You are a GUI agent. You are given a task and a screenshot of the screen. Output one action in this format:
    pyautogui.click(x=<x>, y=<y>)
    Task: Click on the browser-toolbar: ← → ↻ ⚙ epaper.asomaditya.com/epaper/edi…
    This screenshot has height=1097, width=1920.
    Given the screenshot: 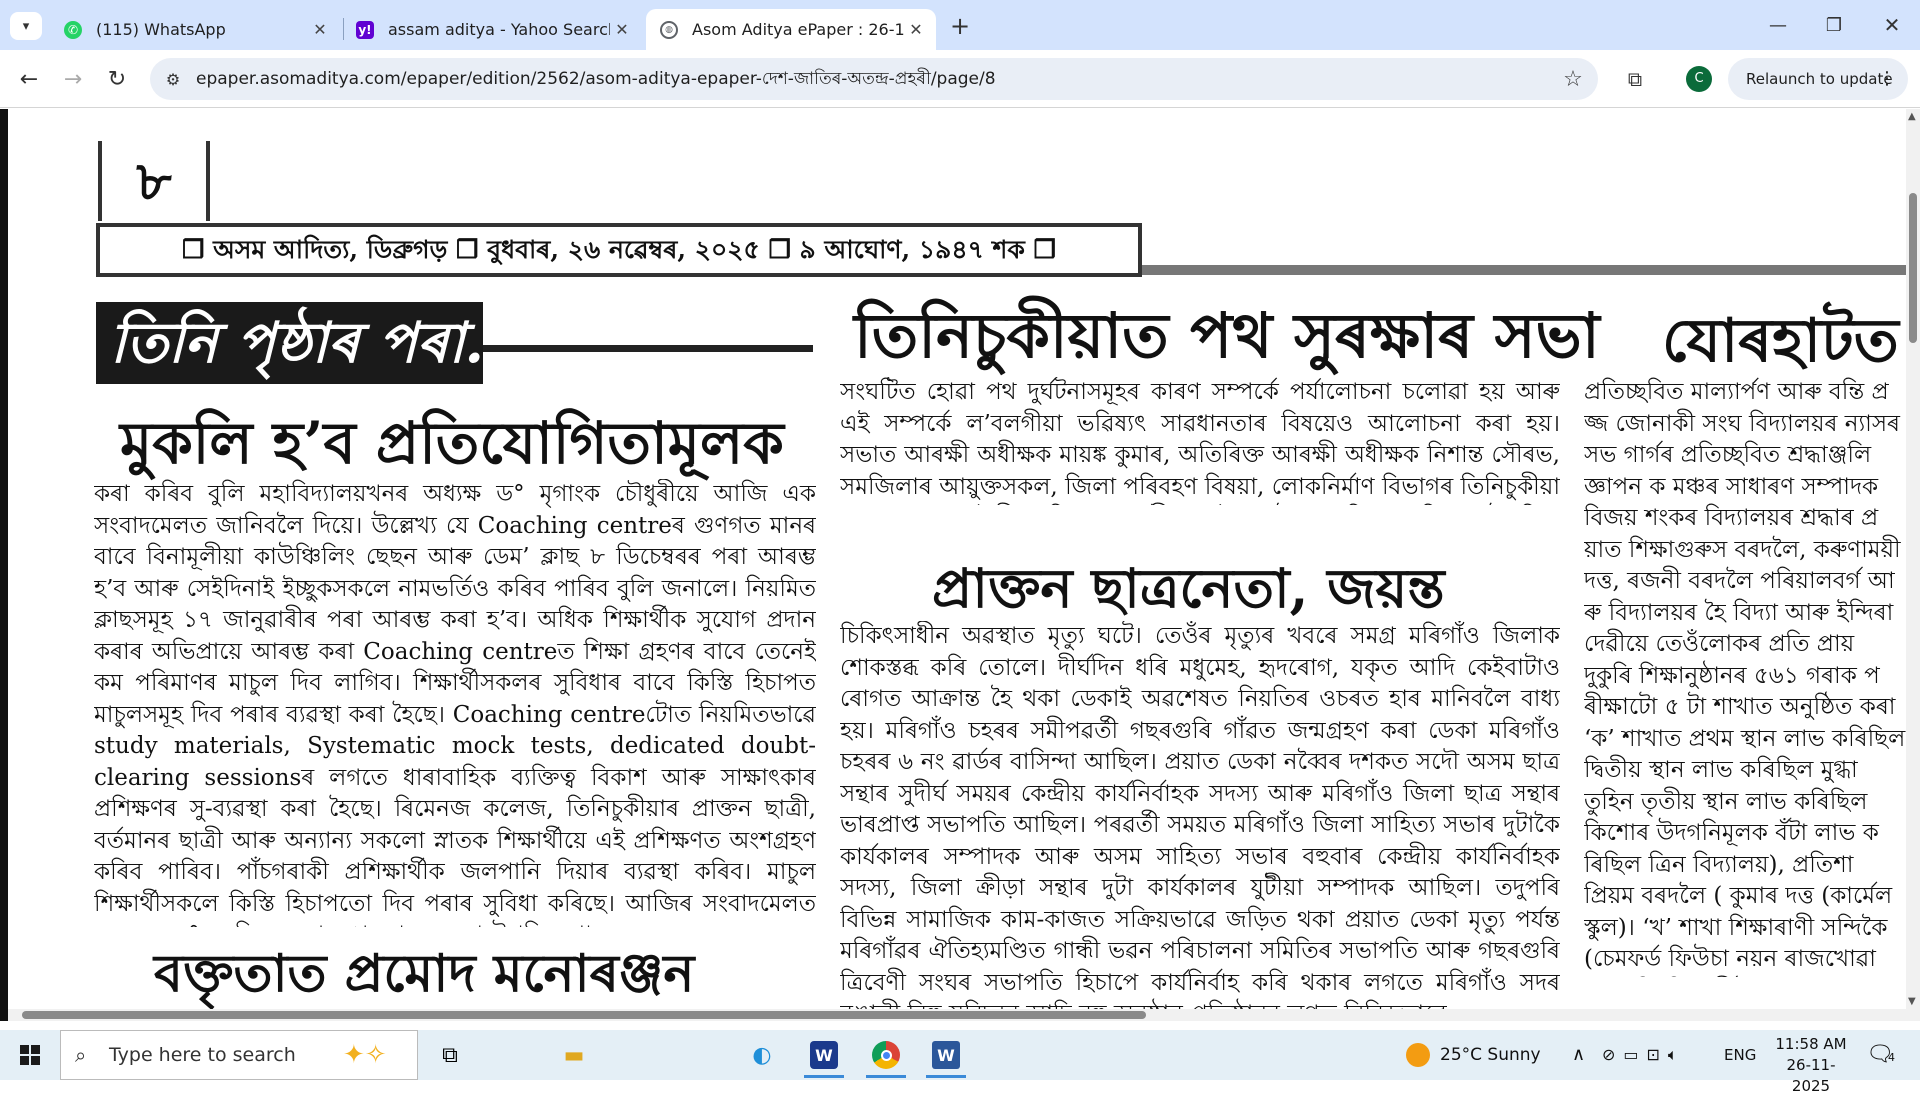 What is the action you would take?
    pyautogui.click(x=960, y=79)
    